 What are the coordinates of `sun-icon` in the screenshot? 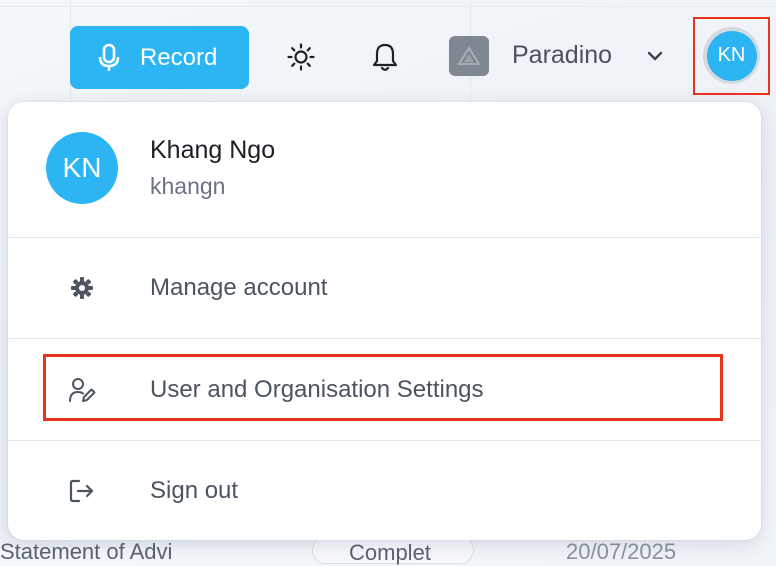 It's located at (301, 57).